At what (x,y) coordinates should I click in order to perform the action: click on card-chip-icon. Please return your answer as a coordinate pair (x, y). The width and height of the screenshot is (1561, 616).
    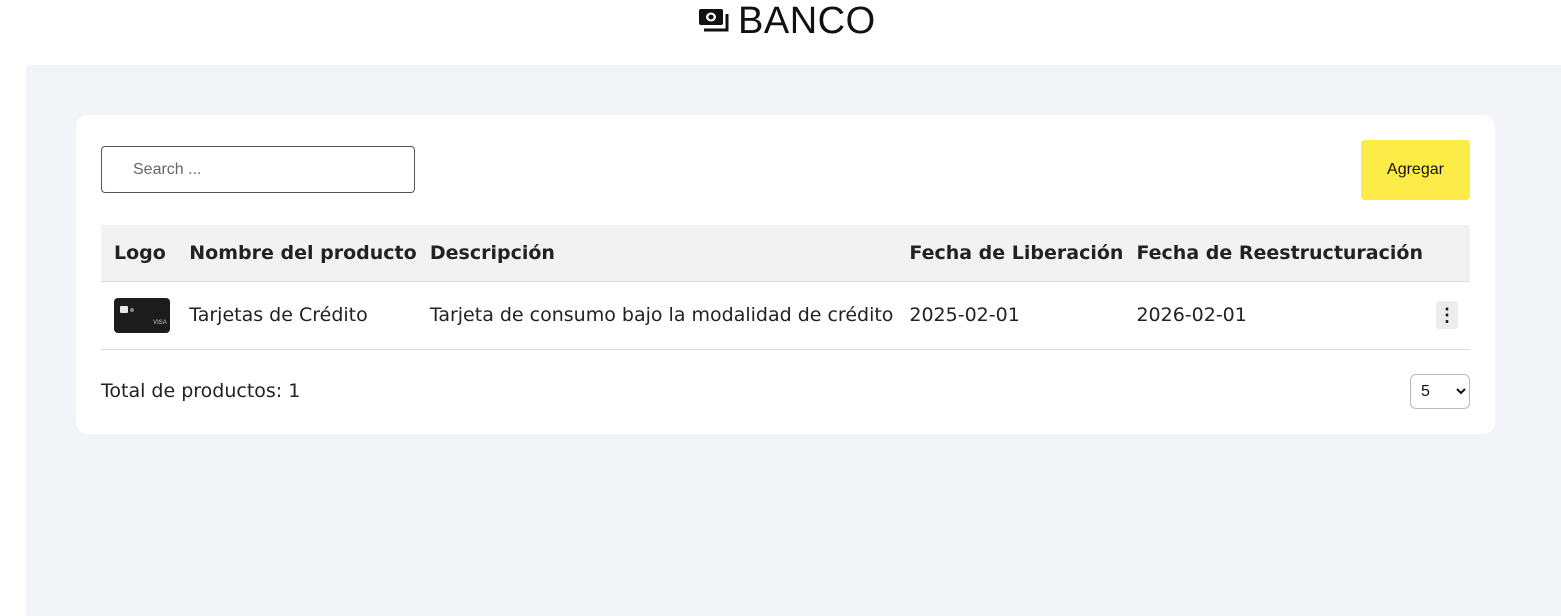
    Looking at the image, I should click on (124, 309).